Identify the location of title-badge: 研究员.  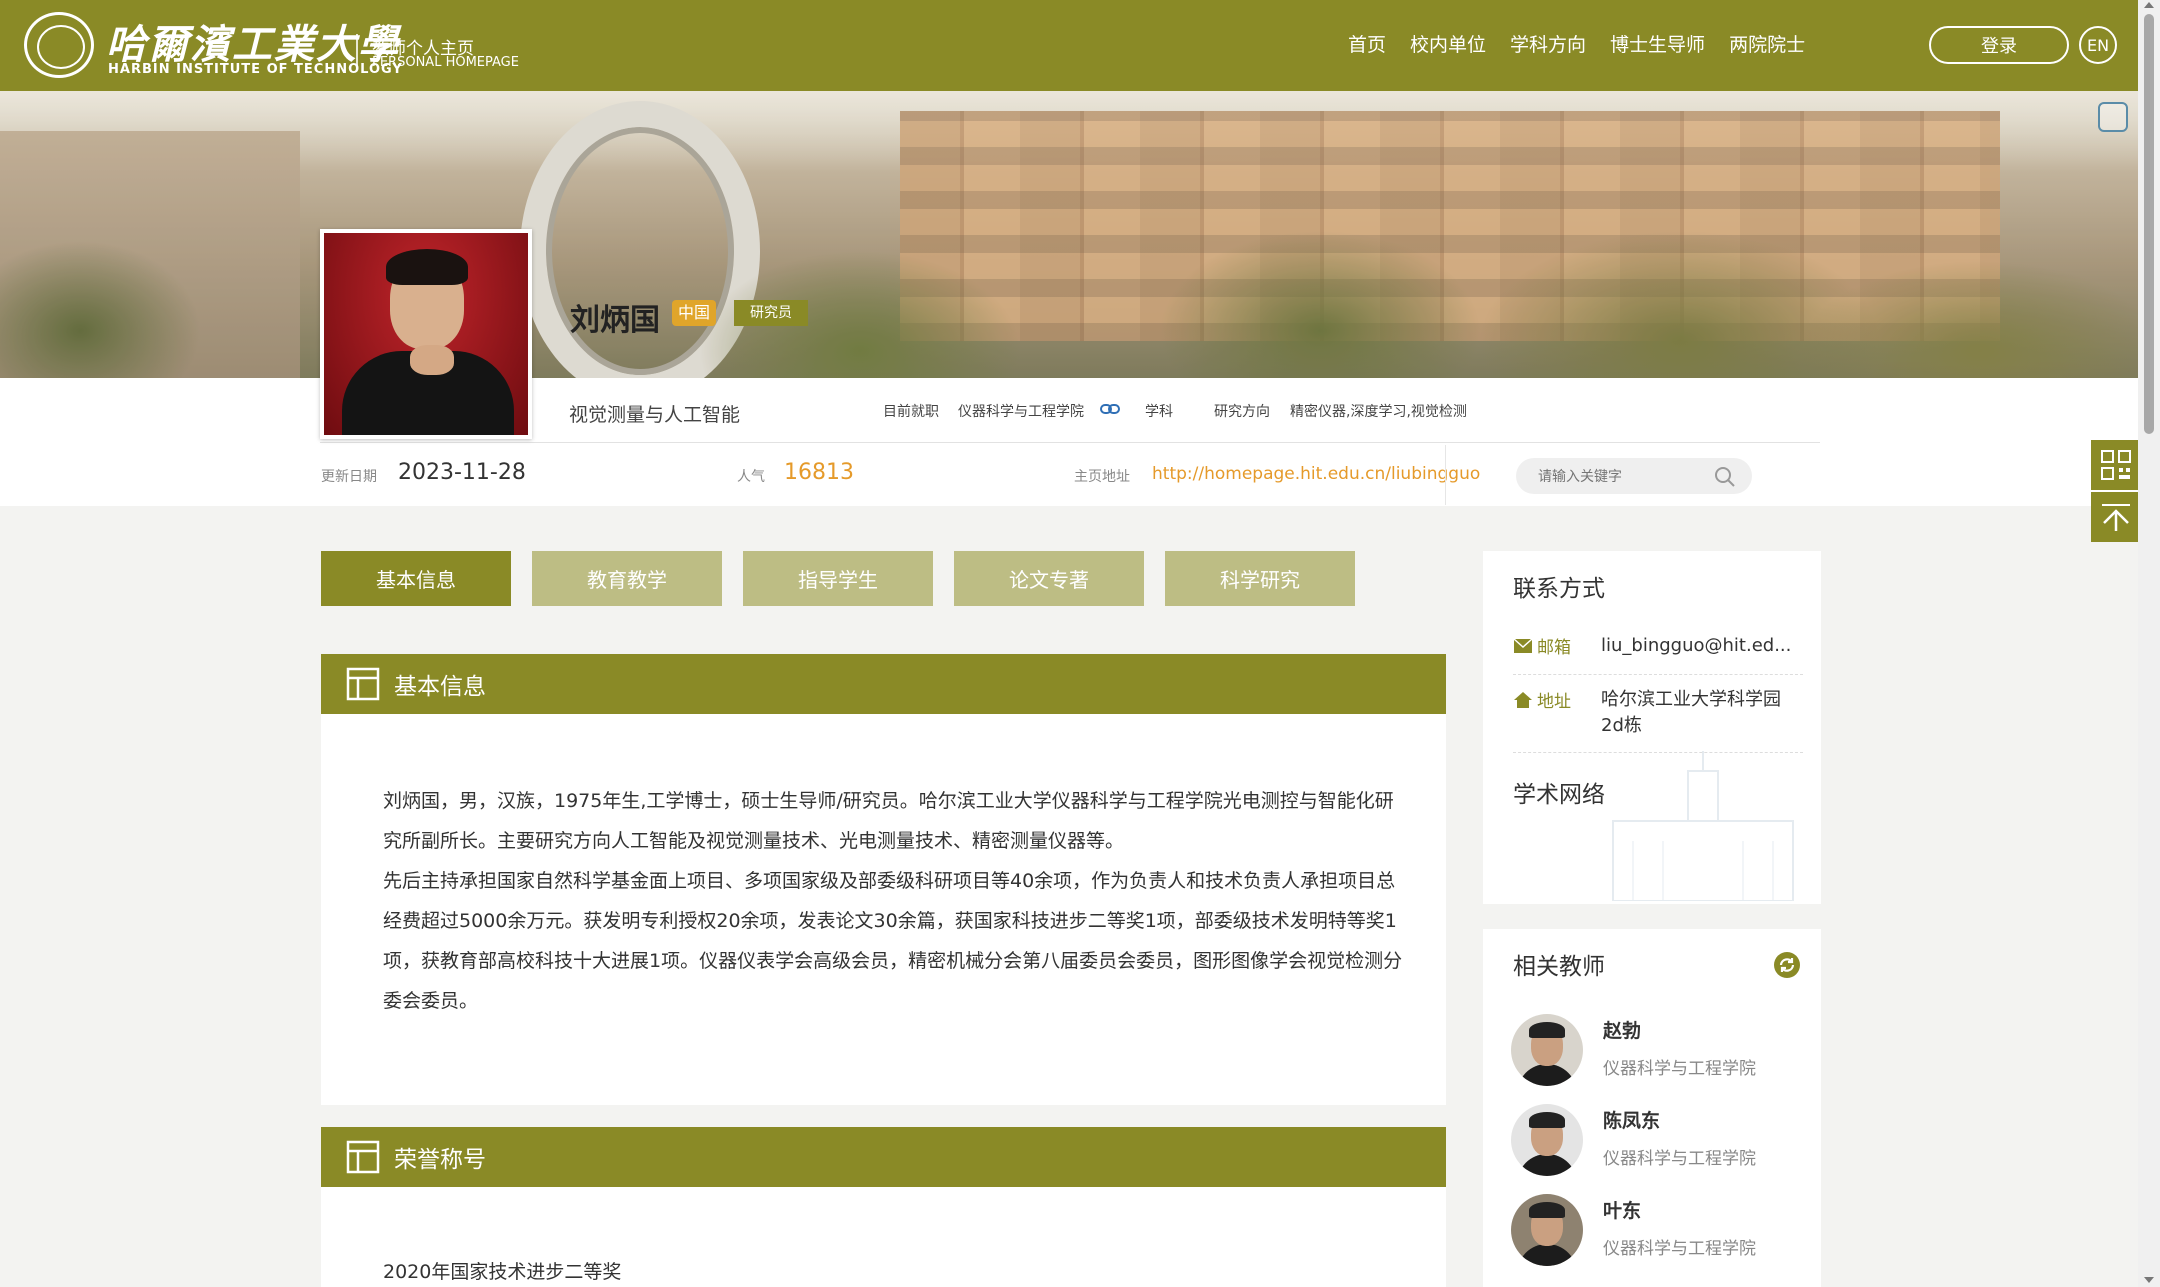
(771, 313).